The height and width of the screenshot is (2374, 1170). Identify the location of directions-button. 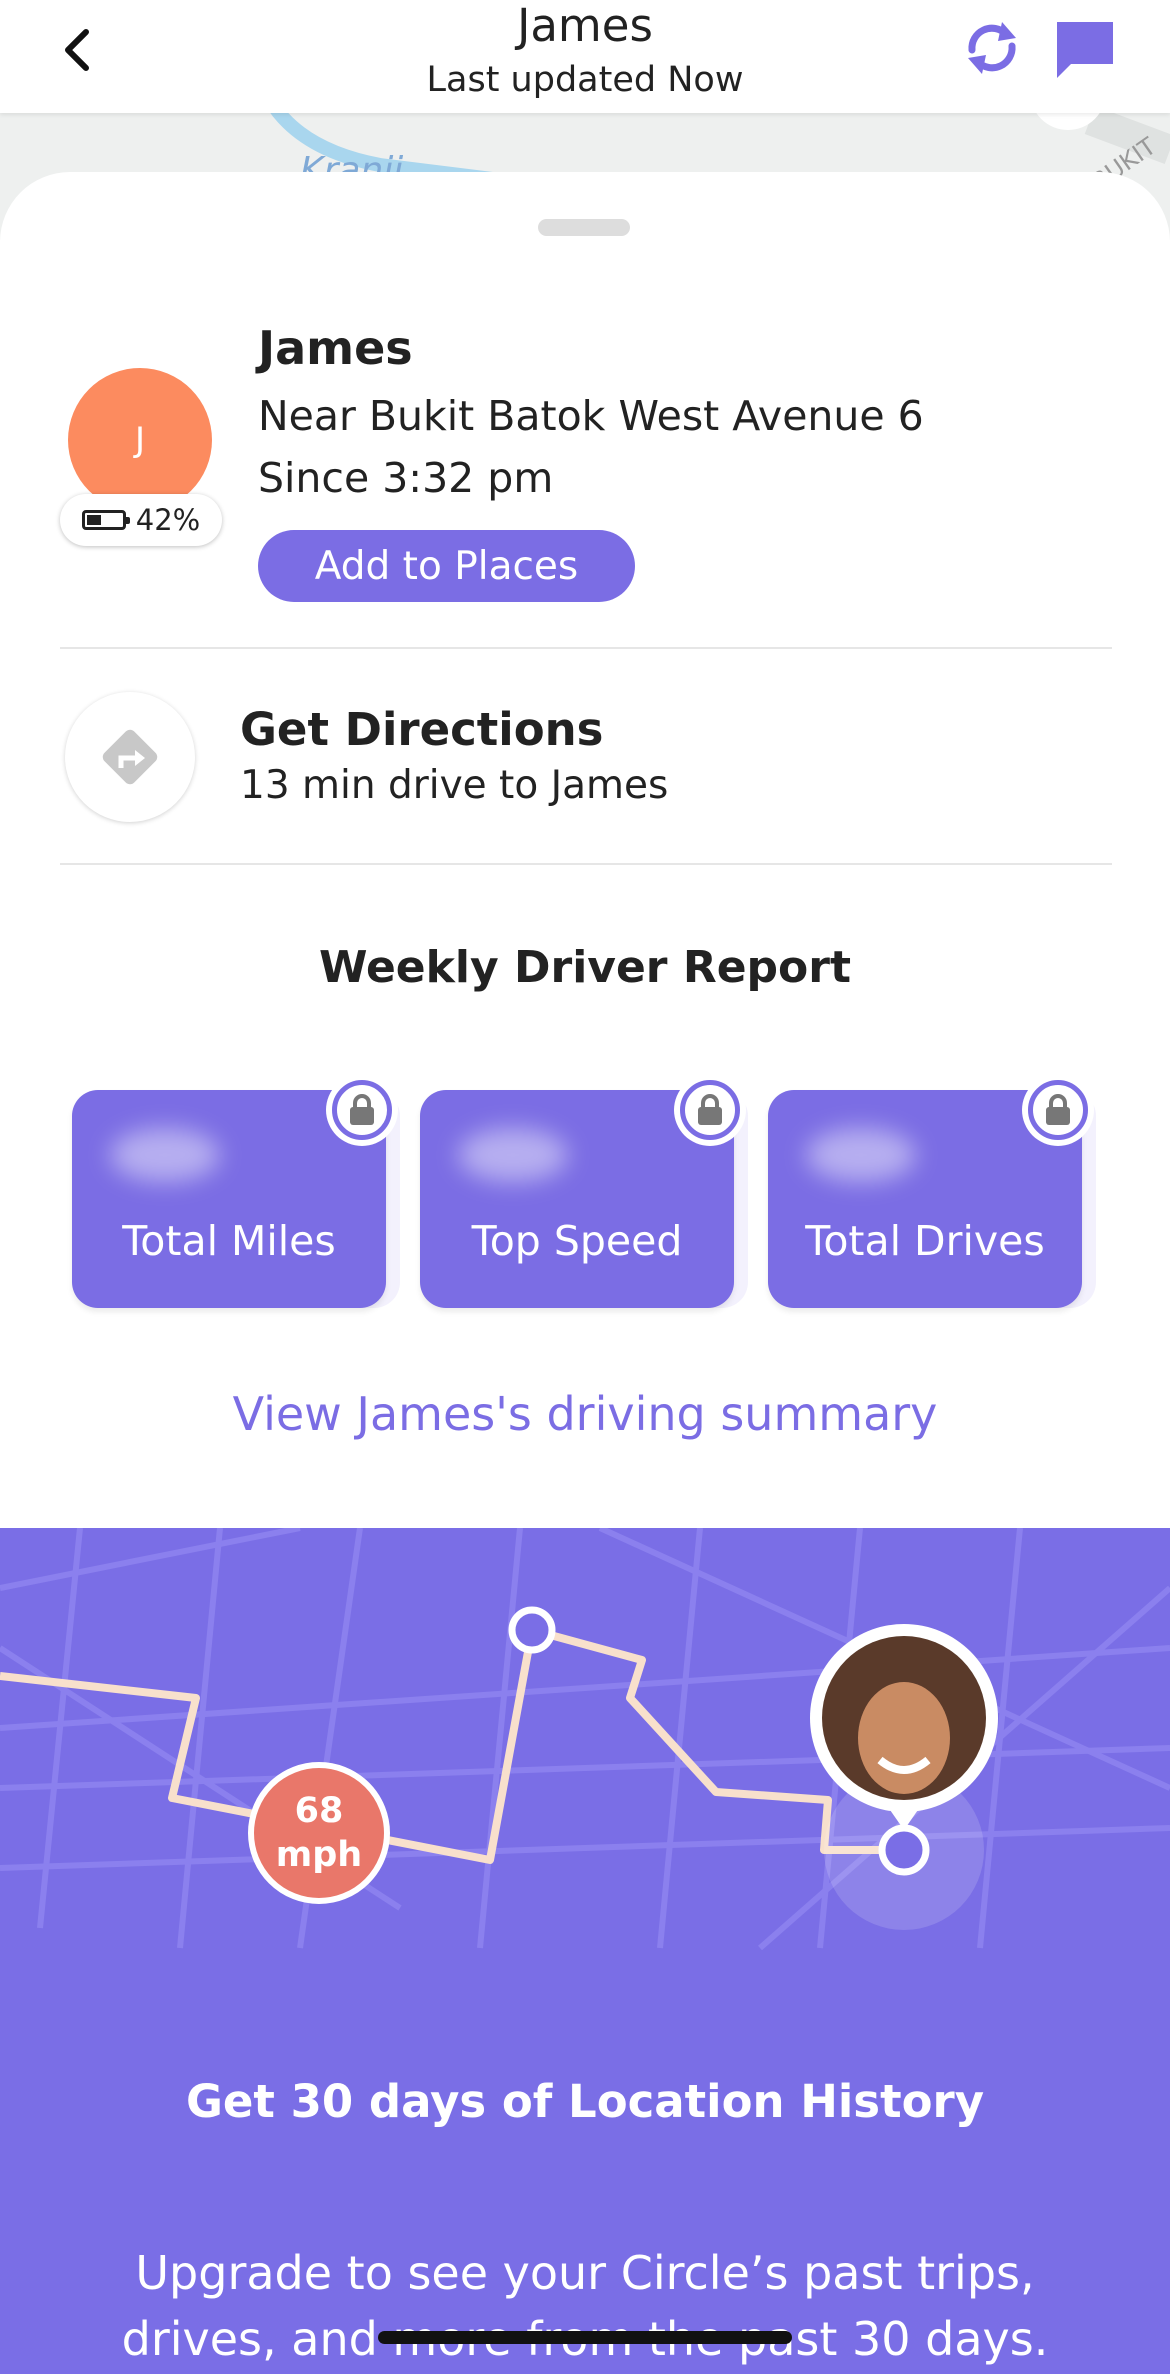
(130, 757).